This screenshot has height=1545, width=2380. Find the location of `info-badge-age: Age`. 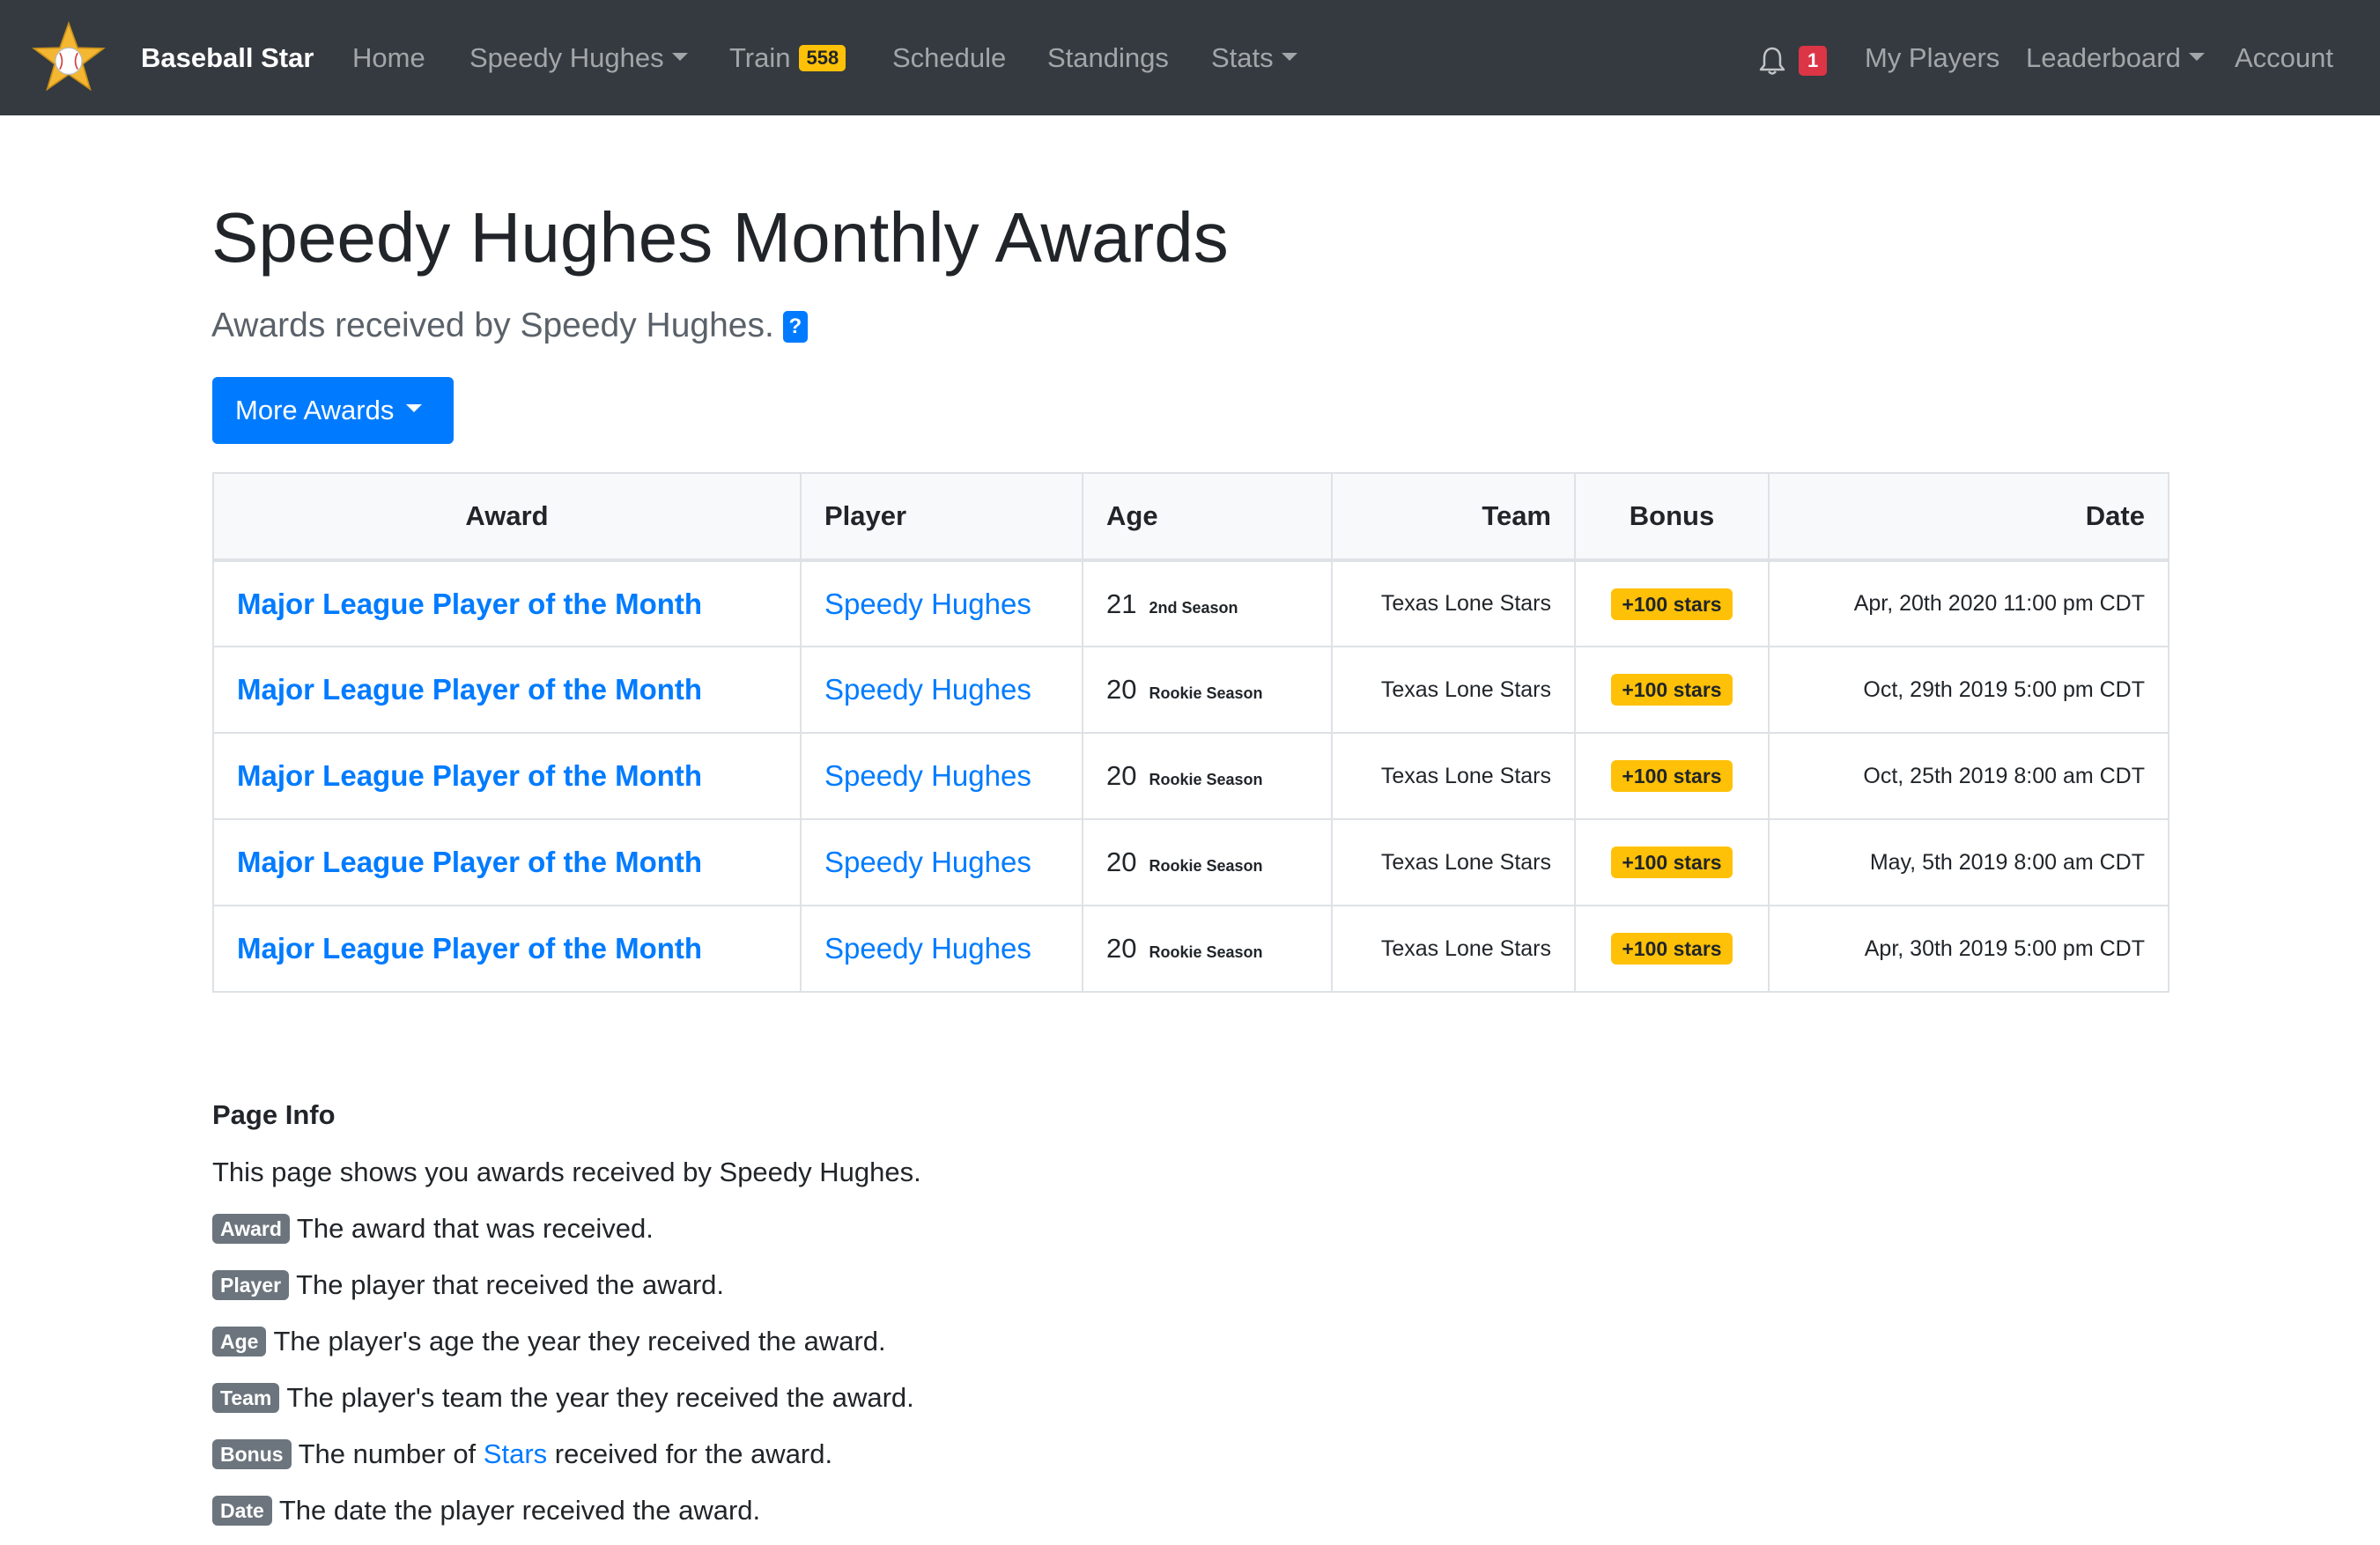

info-badge-age: Age is located at coordinates (239, 1341).